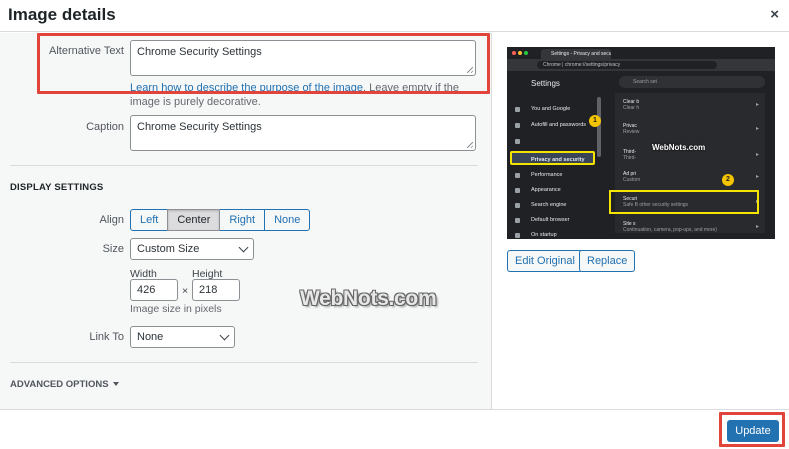 This screenshot has width=789, height=449. I want to click on align-left-button: Left, so click(149, 220).